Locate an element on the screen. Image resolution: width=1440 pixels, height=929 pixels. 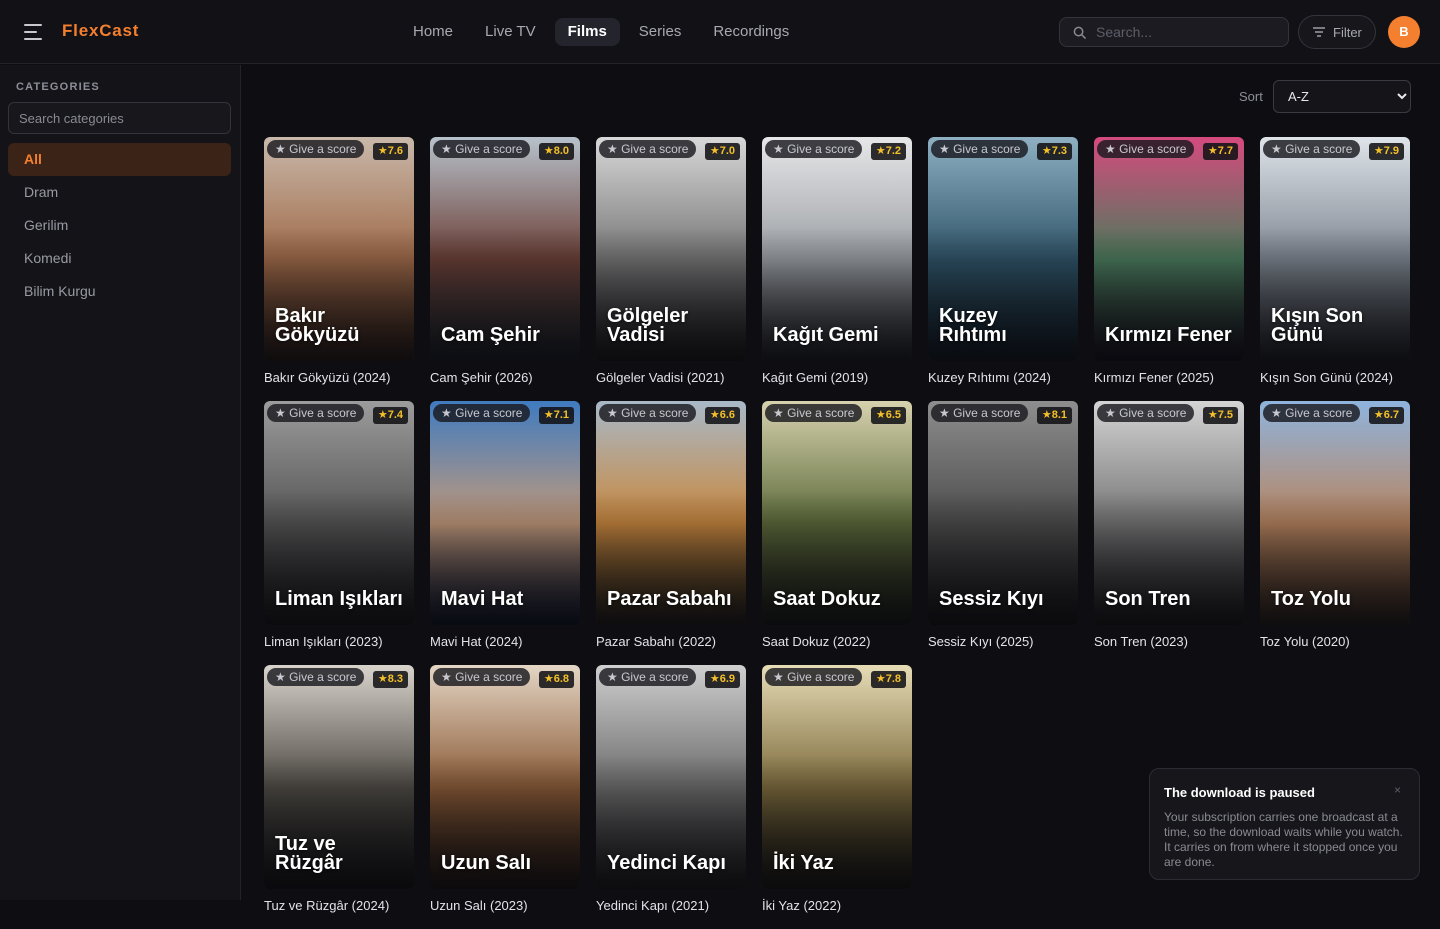
category-item: Bilim Kurgu is located at coordinates (119, 291).